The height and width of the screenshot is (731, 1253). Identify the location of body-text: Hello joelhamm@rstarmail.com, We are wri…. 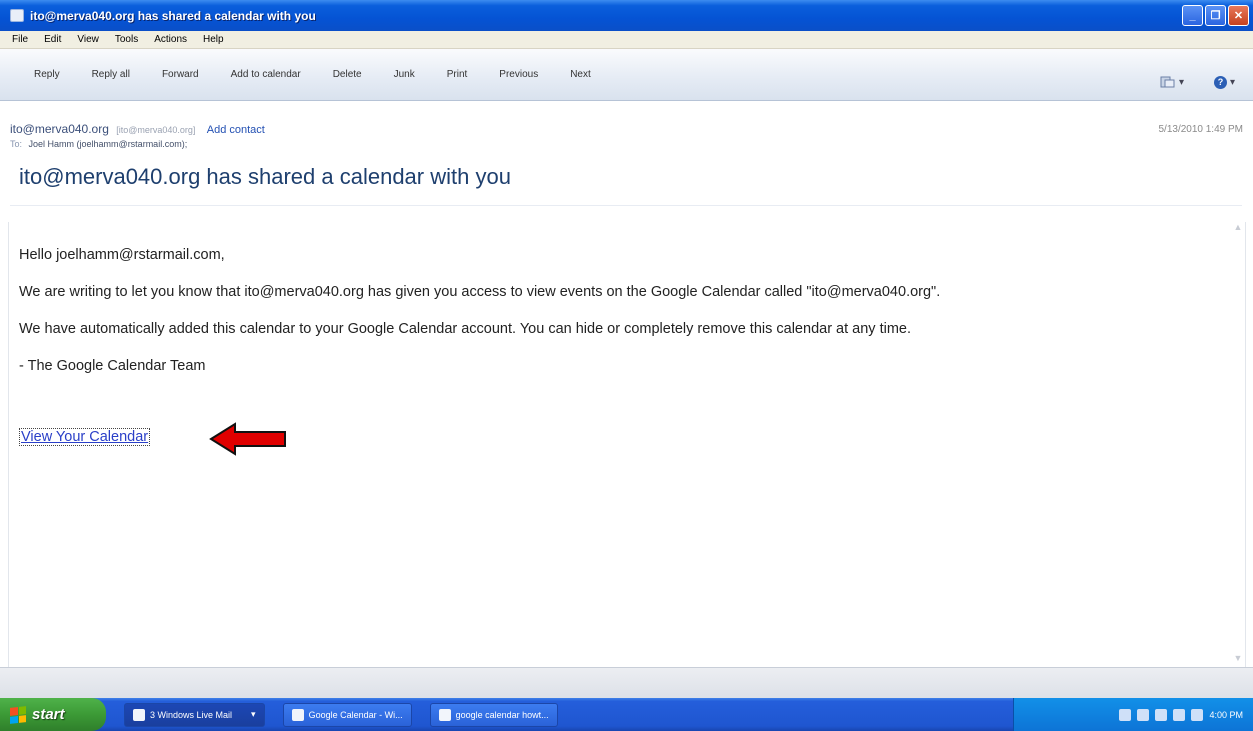
(479, 319).